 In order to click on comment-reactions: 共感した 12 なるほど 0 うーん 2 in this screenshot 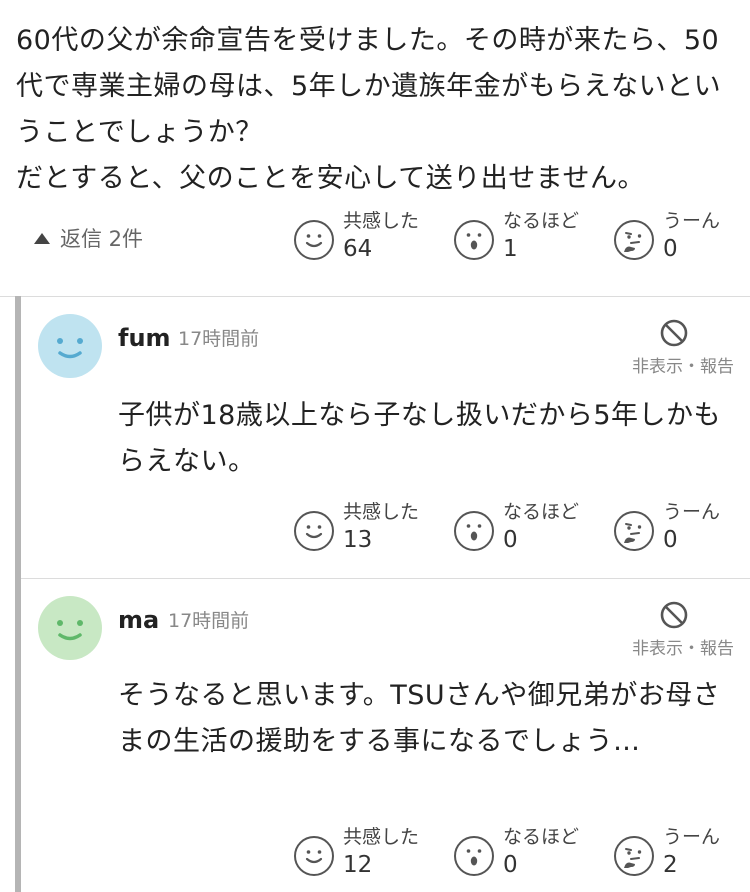, I will do `click(522, 854)`.